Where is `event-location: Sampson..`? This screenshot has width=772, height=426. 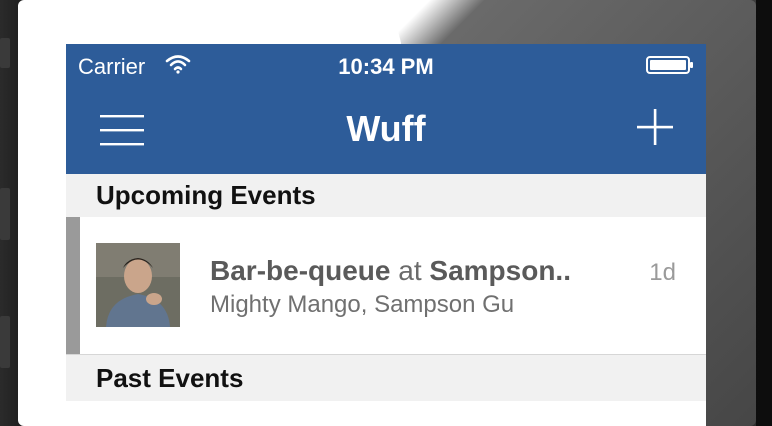 event-location: Sampson.. is located at coordinates (500, 270).